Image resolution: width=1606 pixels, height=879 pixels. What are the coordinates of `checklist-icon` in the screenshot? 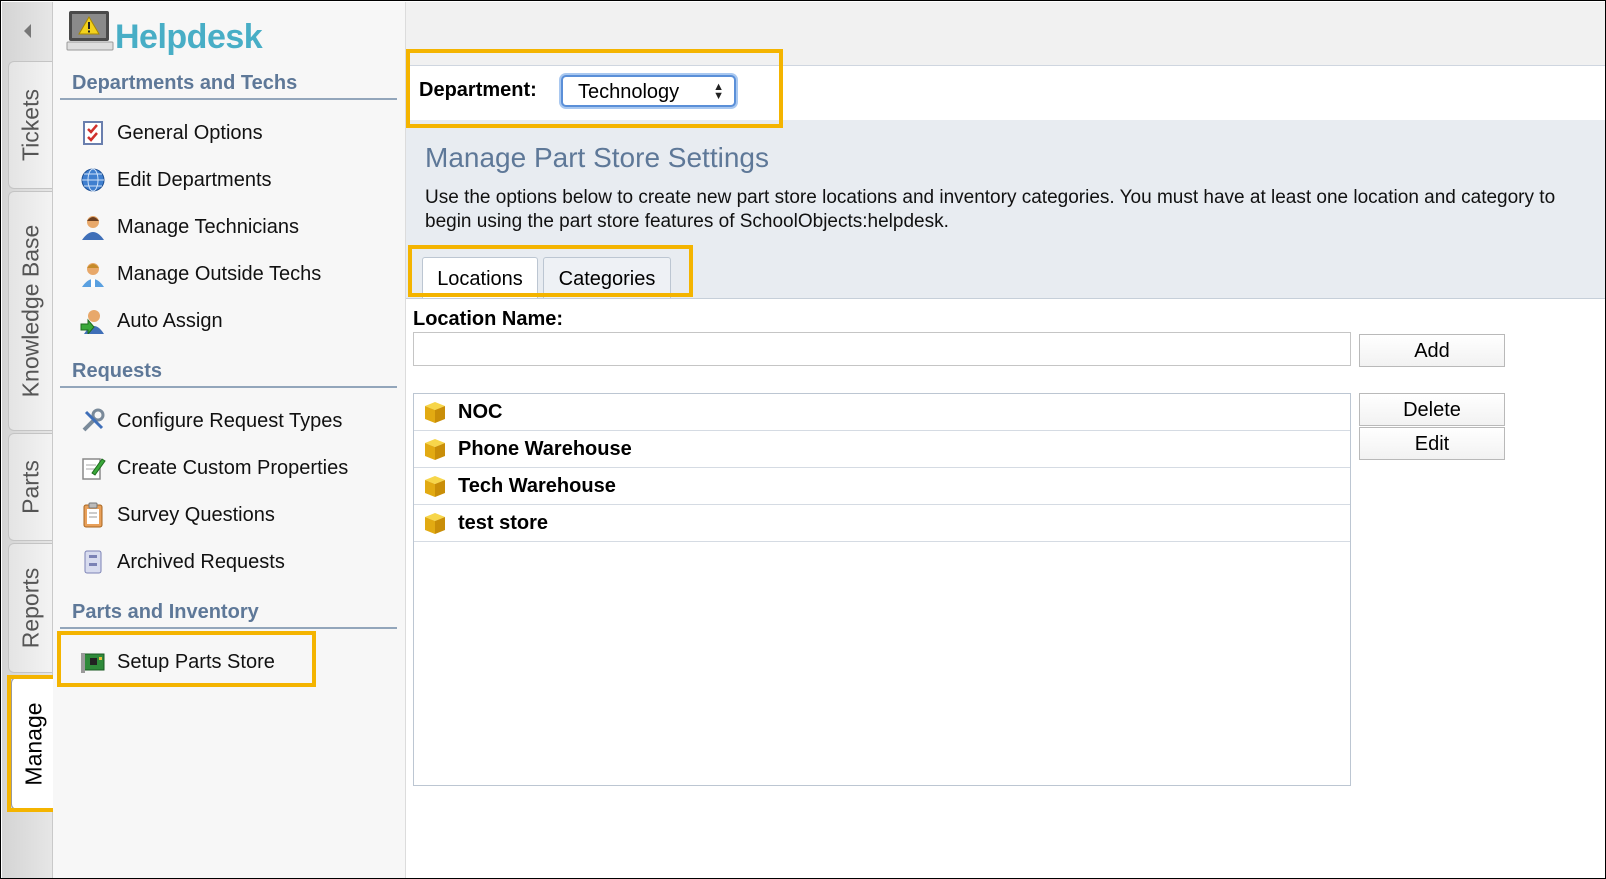 It's located at (93, 133).